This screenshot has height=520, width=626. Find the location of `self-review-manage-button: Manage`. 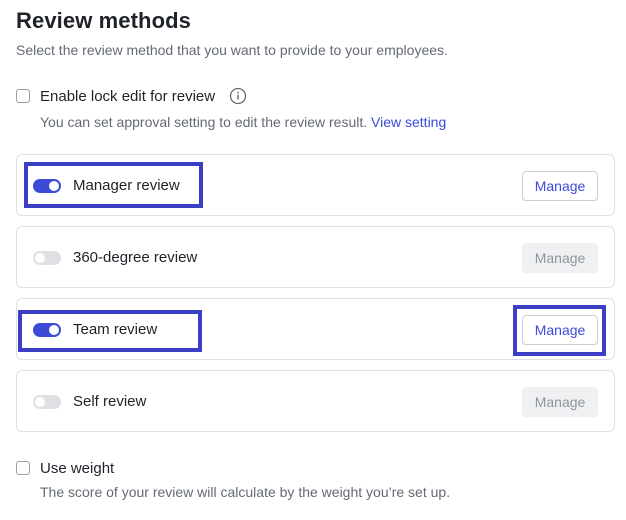

self-review-manage-button: Manage is located at coordinates (560, 402).